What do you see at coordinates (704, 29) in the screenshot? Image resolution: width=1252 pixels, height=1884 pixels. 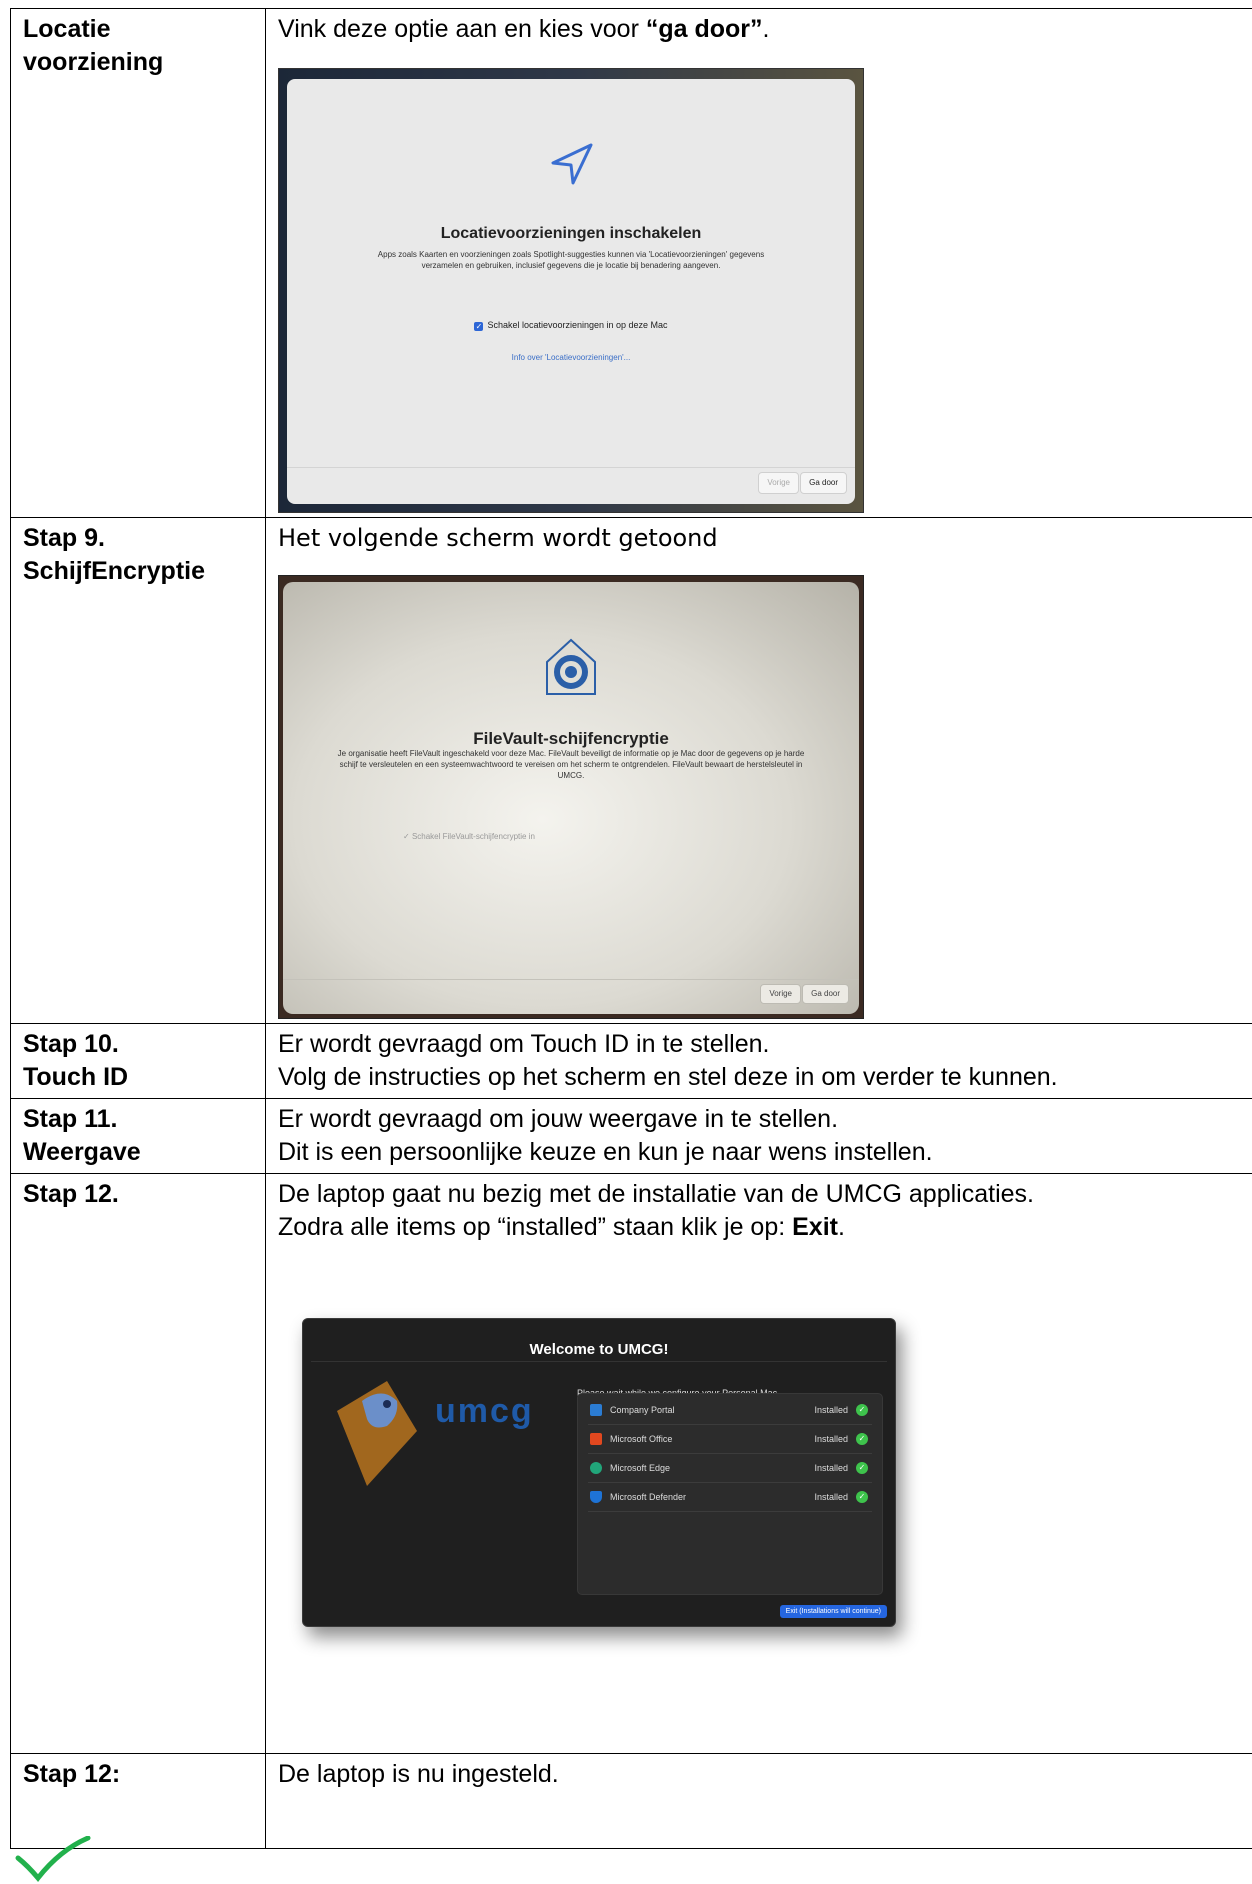 I see `text-bold: “ga door”` at bounding box center [704, 29].